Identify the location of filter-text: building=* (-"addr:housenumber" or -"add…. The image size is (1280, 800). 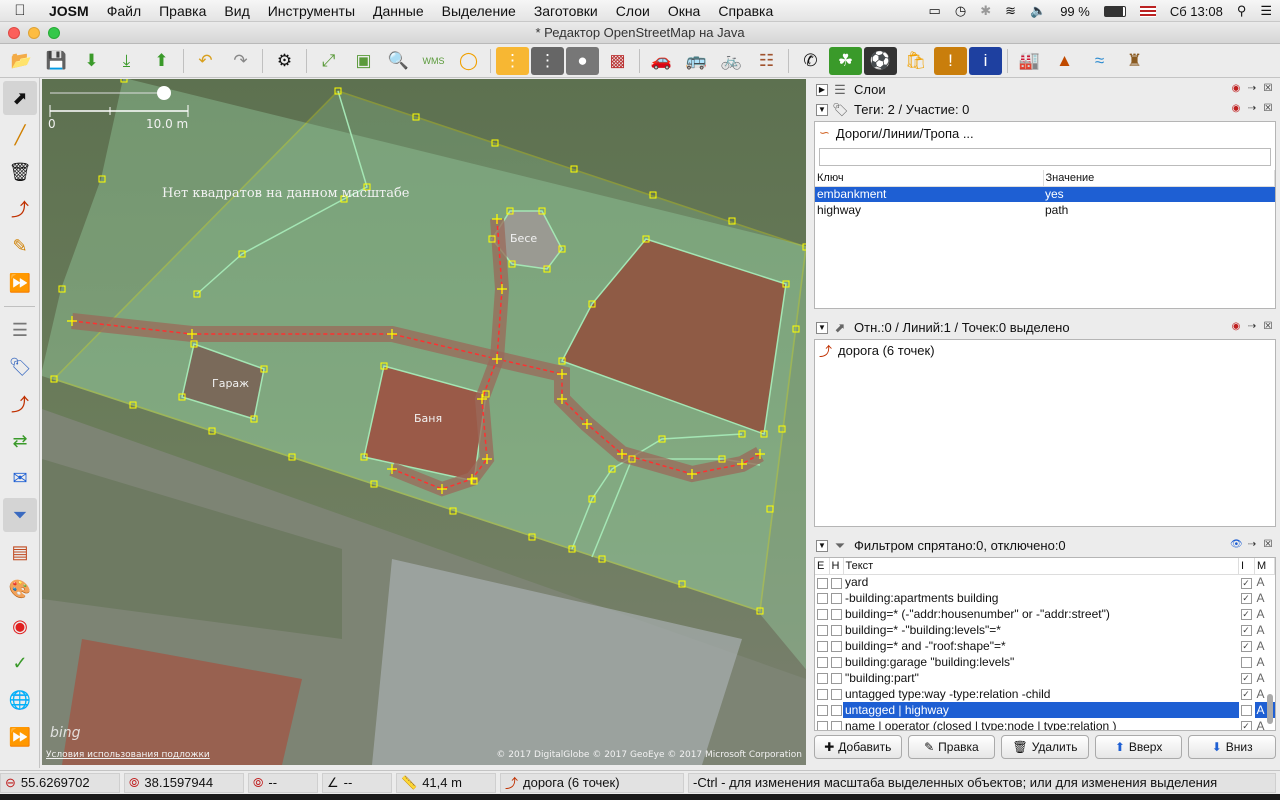
(1041, 614).